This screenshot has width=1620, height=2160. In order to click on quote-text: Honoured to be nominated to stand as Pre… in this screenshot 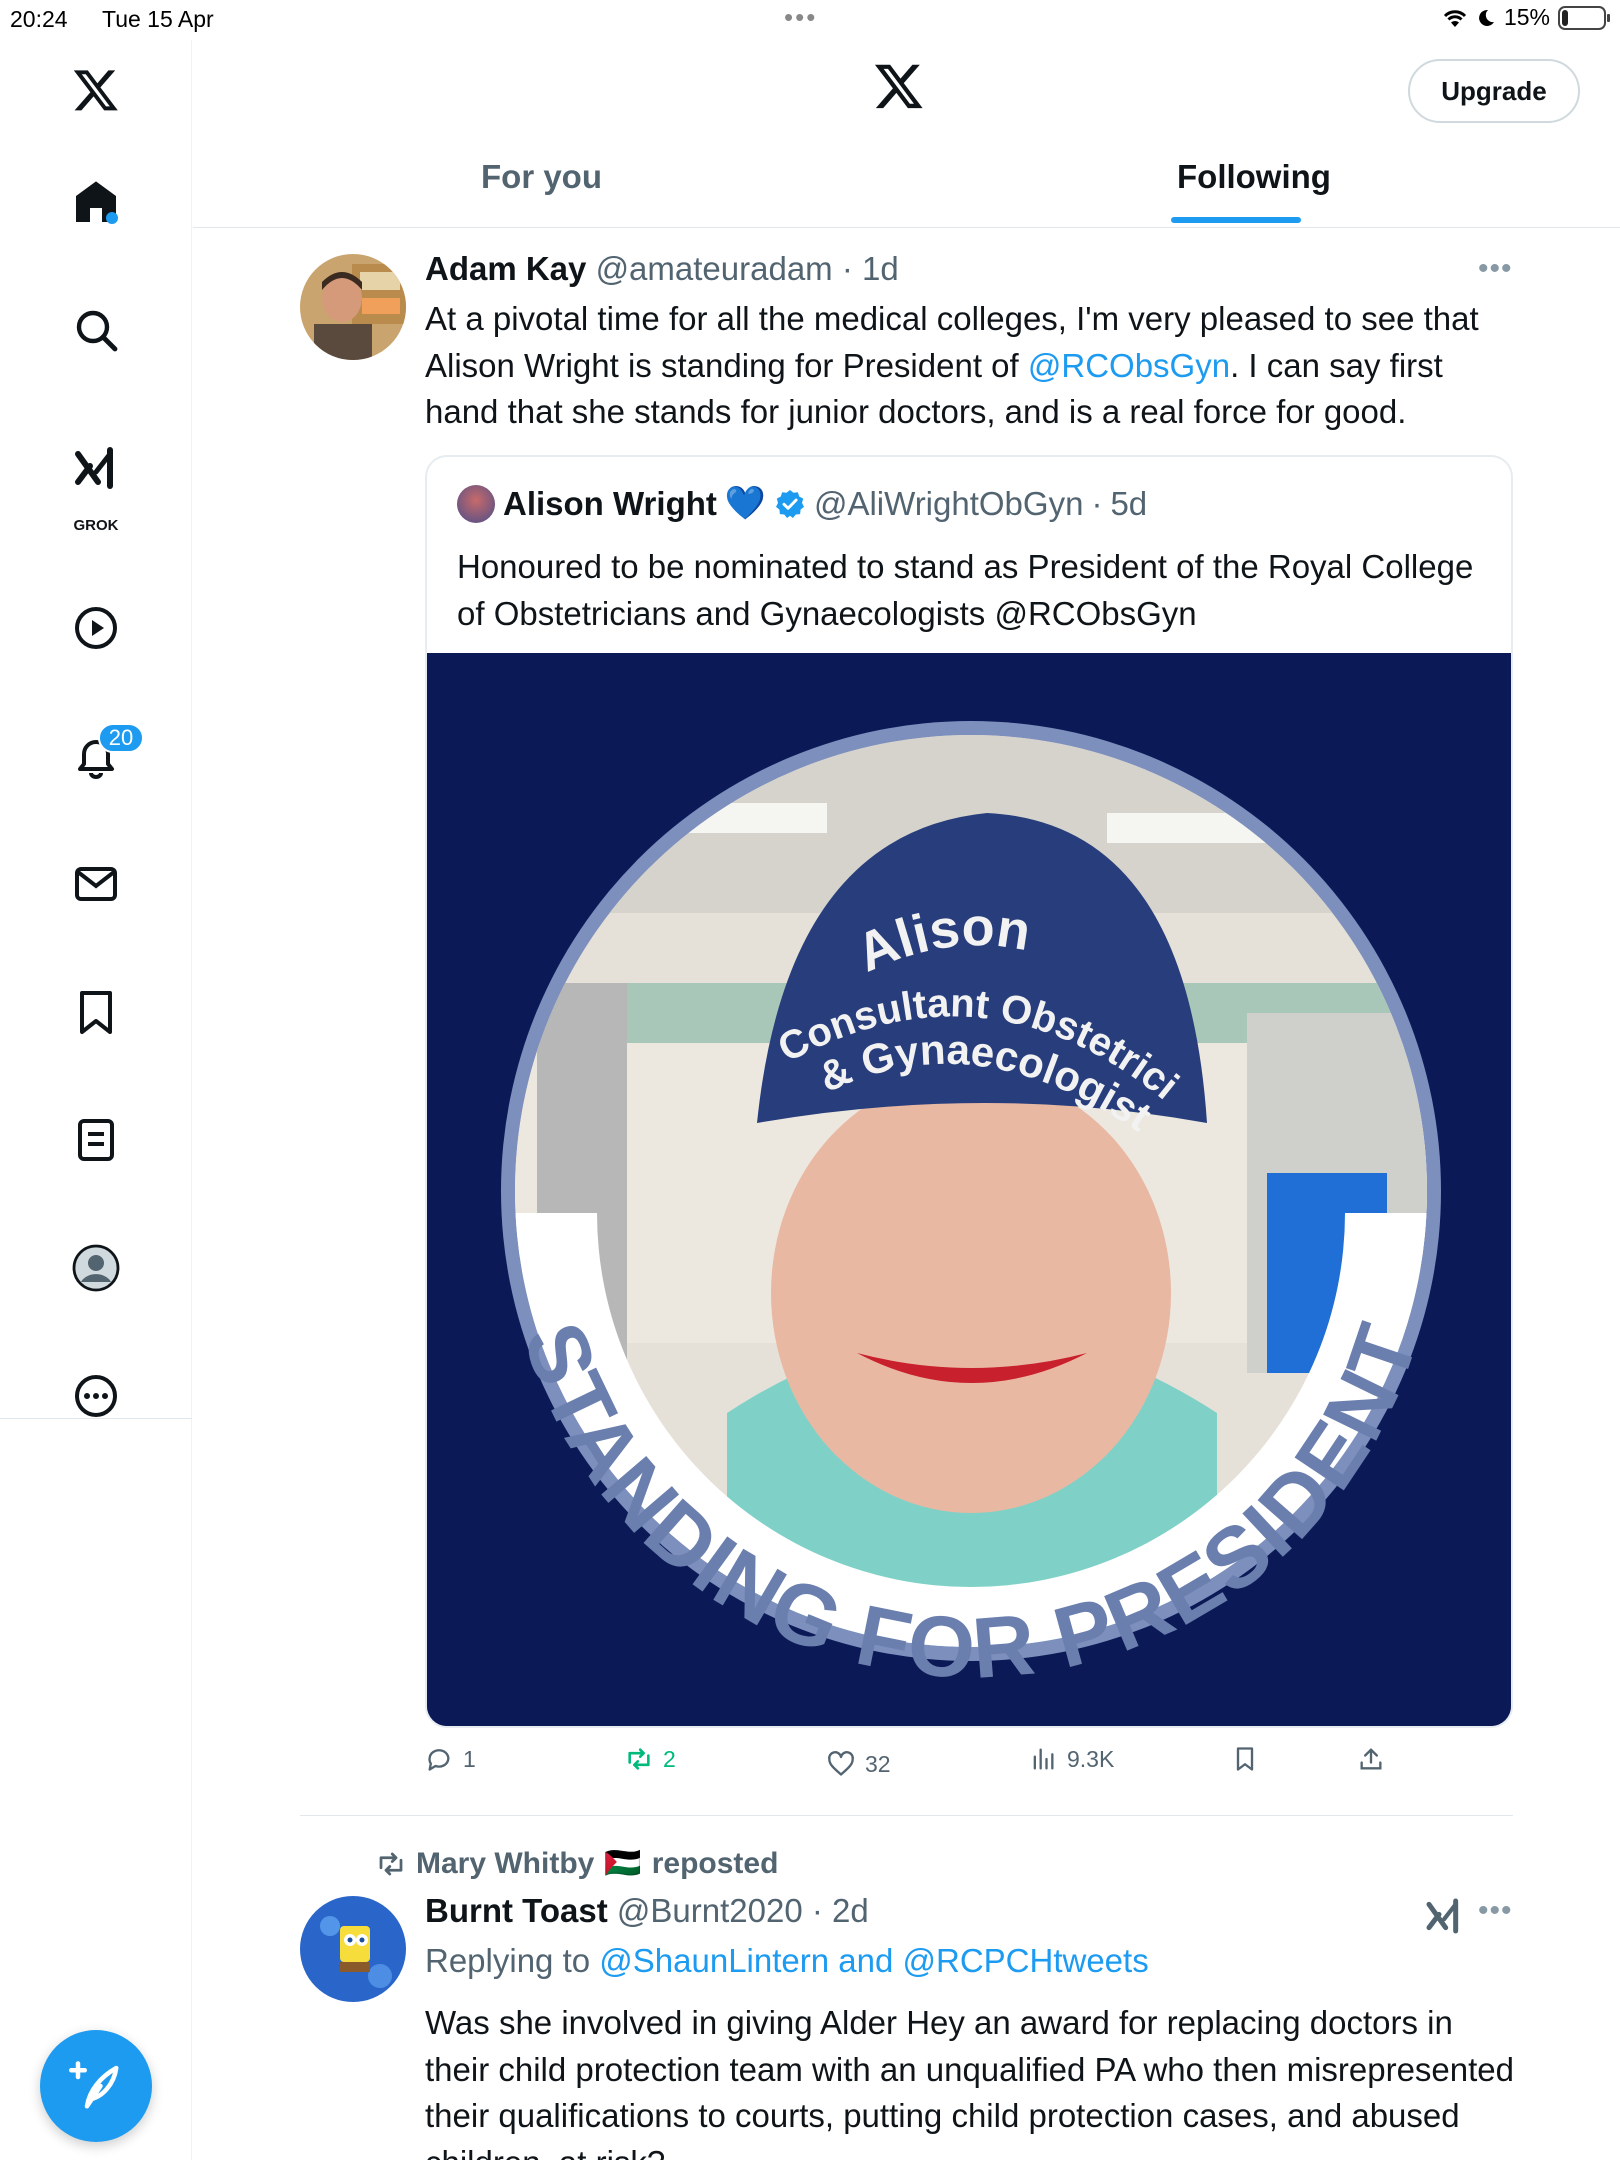, I will do `click(965, 590)`.